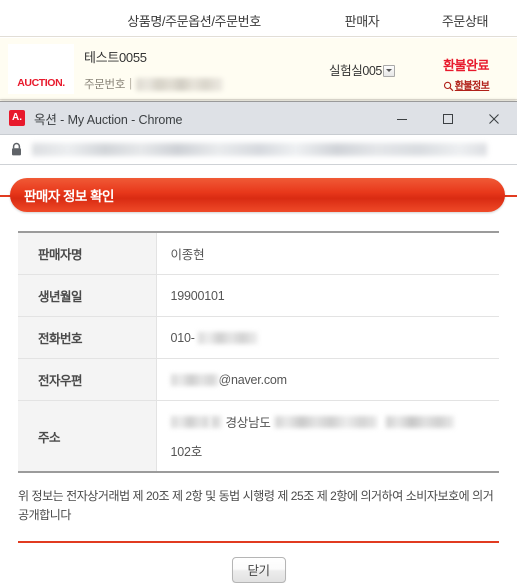 The width and height of the screenshot is (517, 583). Describe the element at coordinates (253, 379) in the screenshot. I see `email-domain: @naver.com` at that location.